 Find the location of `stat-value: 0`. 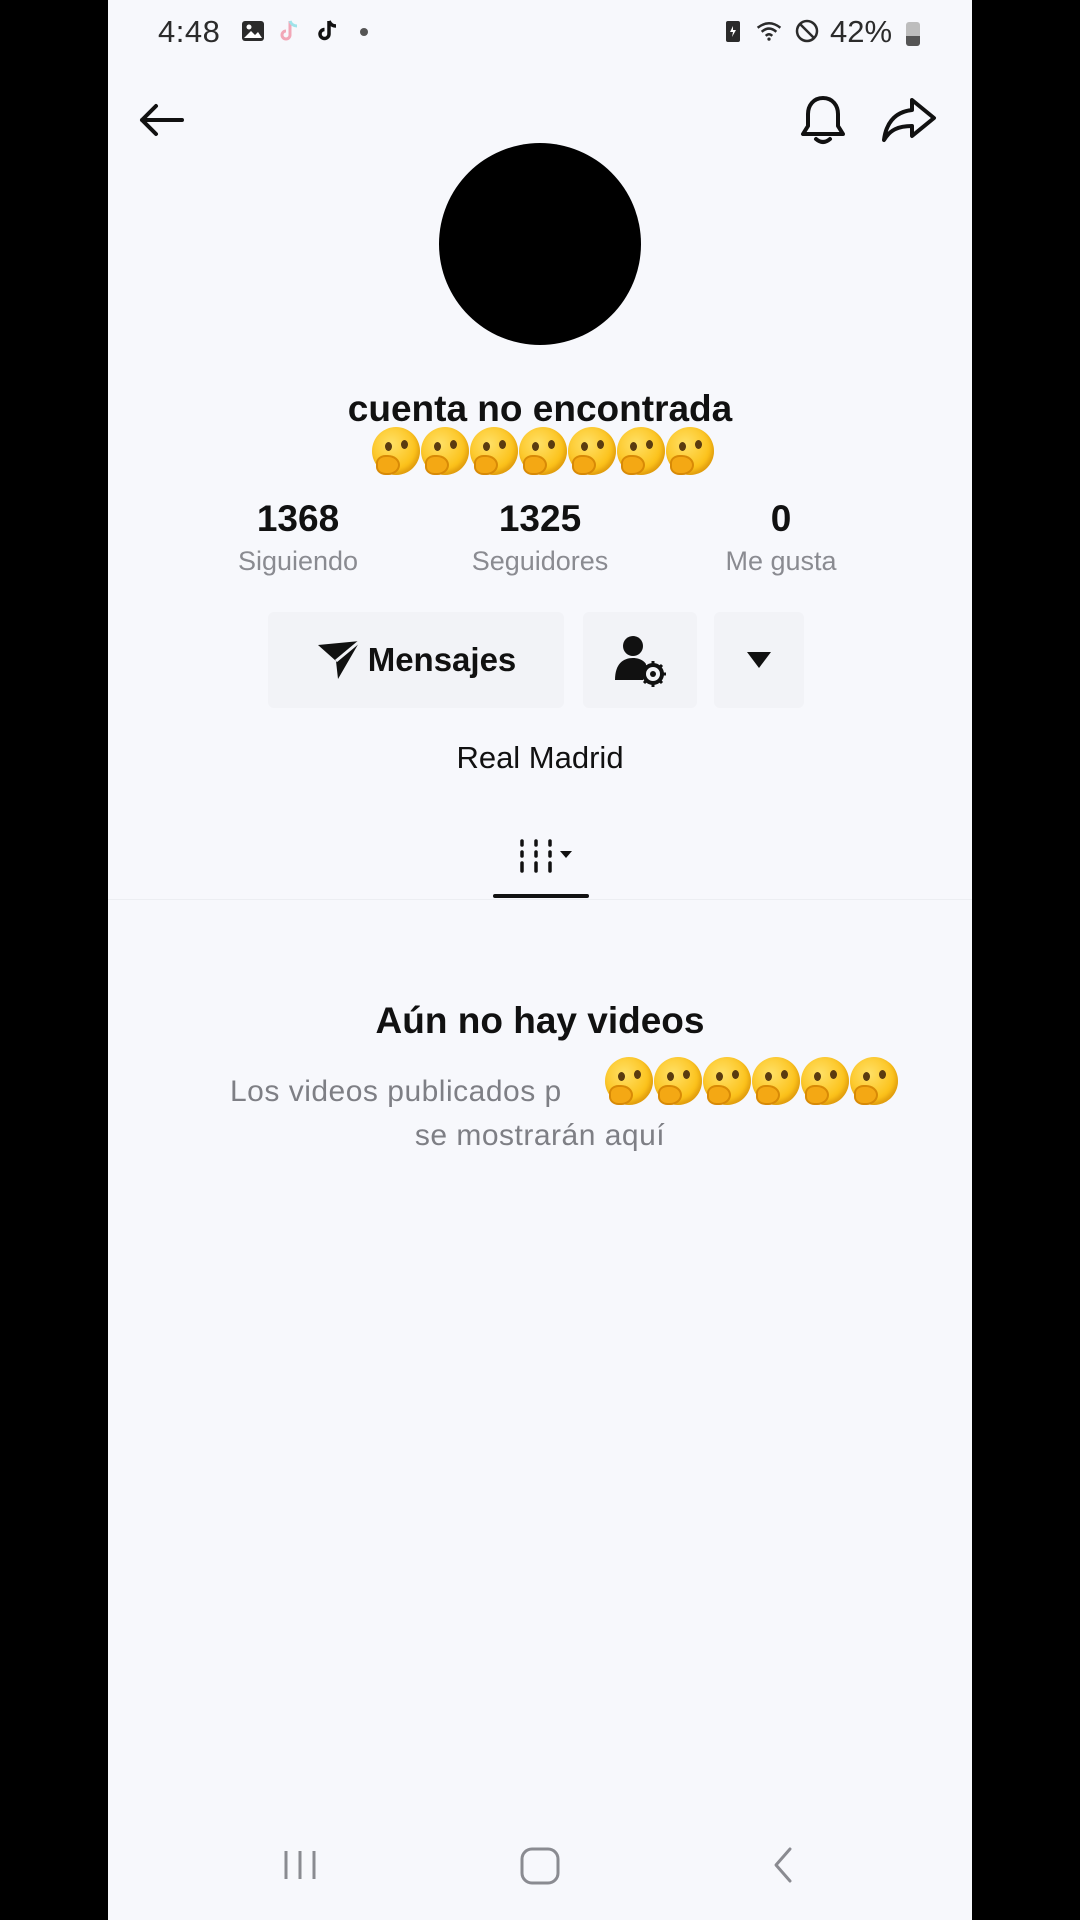

stat-value: 0 is located at coordinates (781, 518).